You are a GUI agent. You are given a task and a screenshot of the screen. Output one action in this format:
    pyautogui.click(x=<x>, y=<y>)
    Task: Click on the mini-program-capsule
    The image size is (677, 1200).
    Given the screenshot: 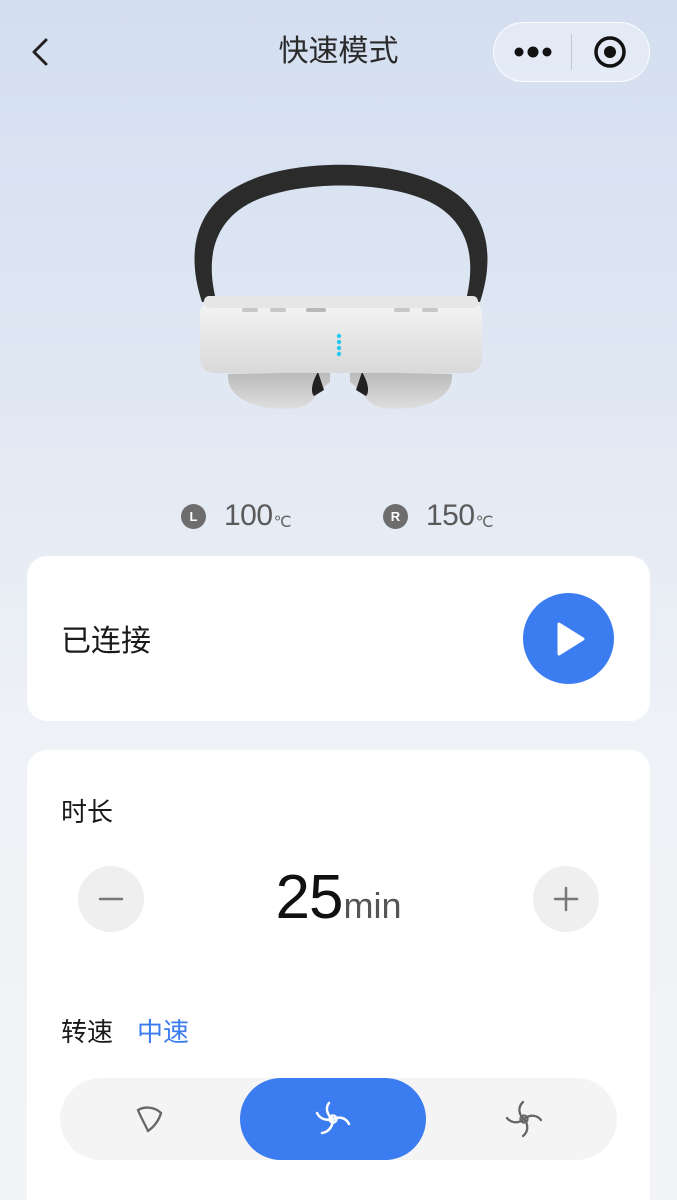 What is the action you would take?
    pyautogui.click(x=571, y=52)
    